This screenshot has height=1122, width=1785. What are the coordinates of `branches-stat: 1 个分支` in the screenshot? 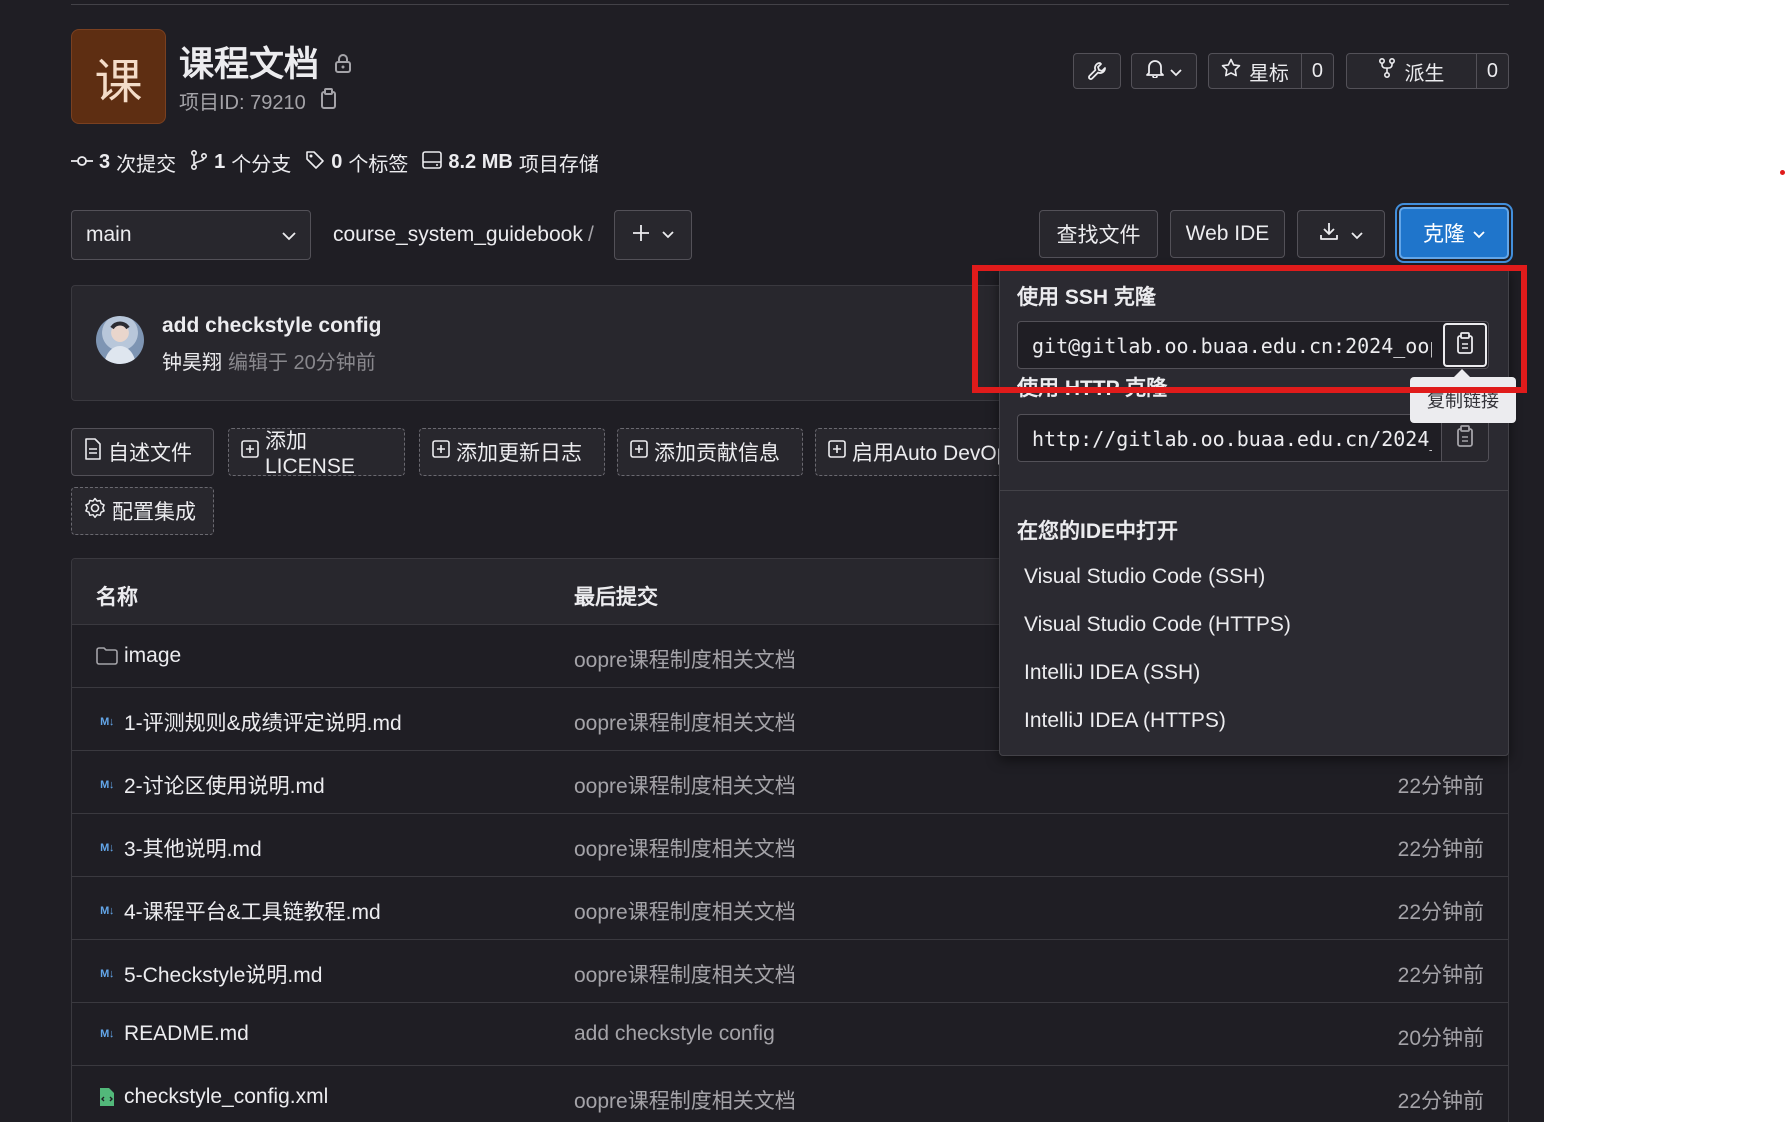 It's located at (240, 162).